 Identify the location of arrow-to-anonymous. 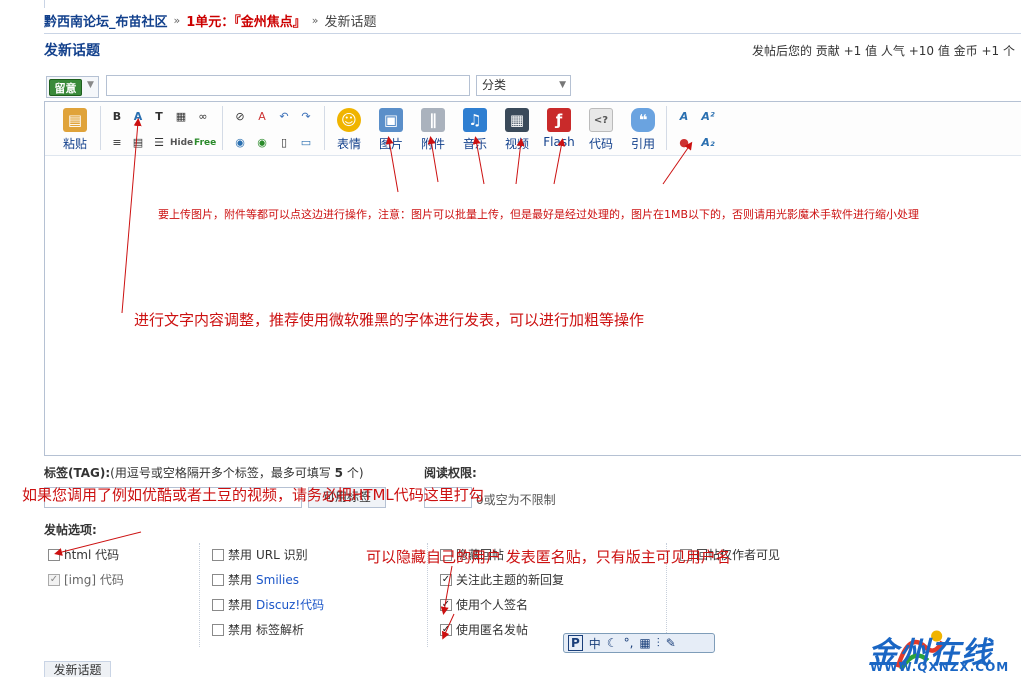
(448, 626).